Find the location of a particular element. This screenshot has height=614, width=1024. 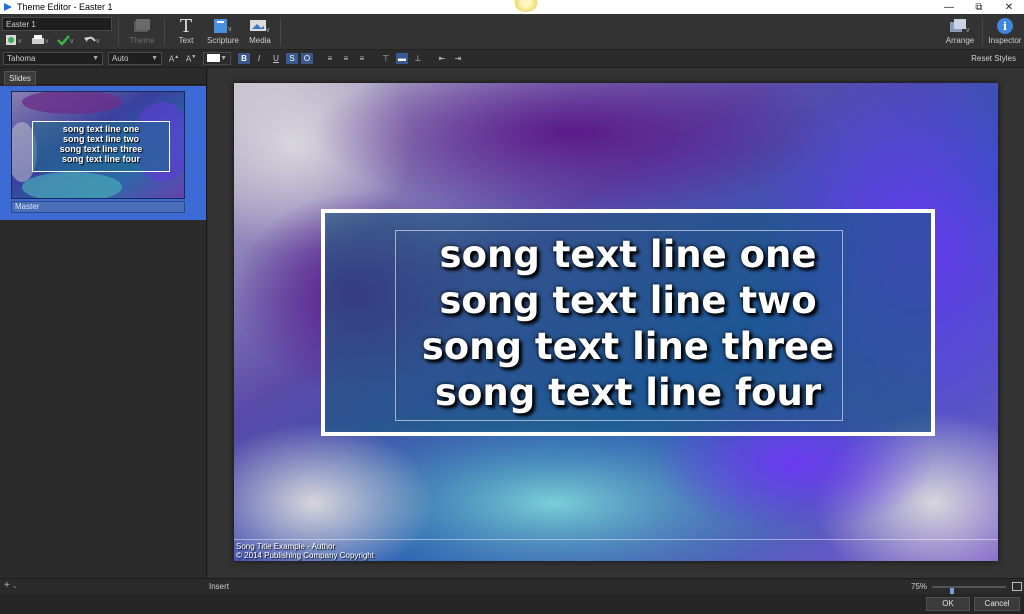

close-icon: ✕ is located at coordinates (1009, 7).